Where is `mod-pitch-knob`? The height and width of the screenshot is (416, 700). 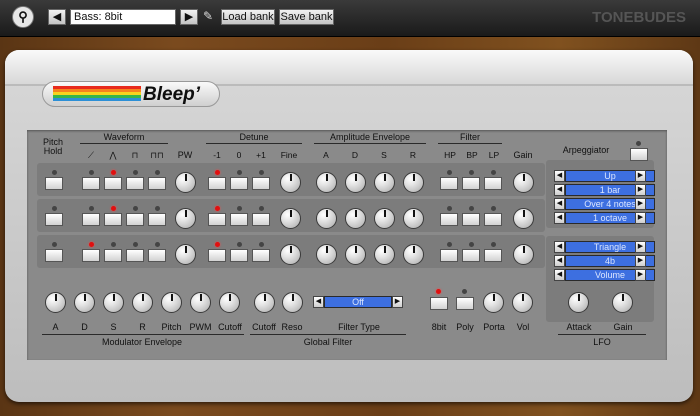 mod-pitch-knob is located at coordinates (171, 302).